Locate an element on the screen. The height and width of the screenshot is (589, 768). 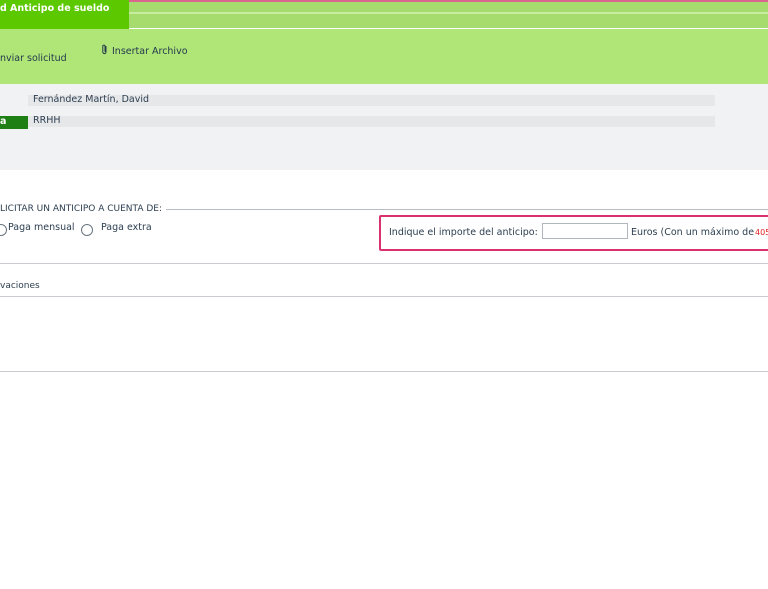
employee-info-panel: Fernández Martín, David a RRHH is located at coordinates (384, 127).